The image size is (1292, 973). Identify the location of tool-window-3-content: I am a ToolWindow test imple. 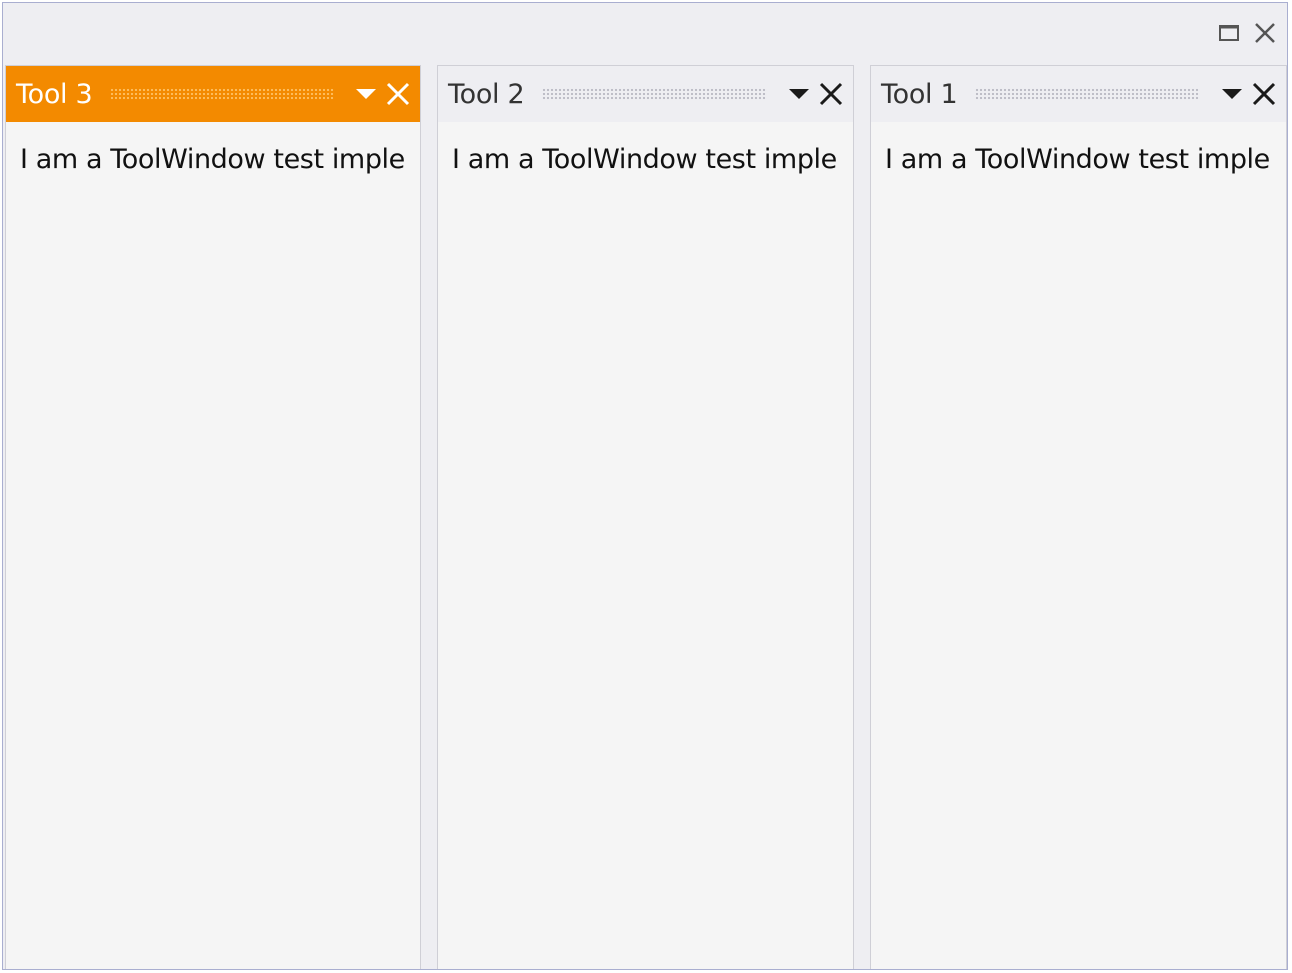
(212, 159).